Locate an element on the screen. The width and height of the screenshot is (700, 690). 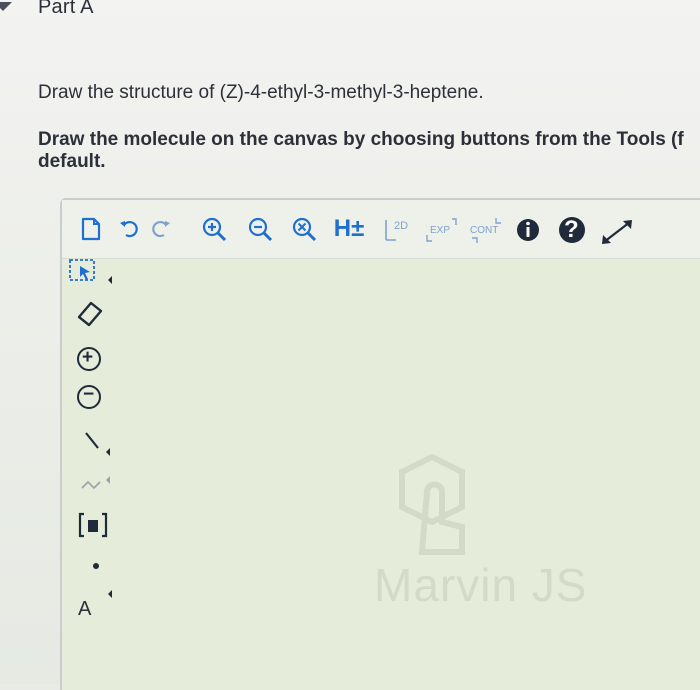
minus-label: − is located at coordinates (89, 394).